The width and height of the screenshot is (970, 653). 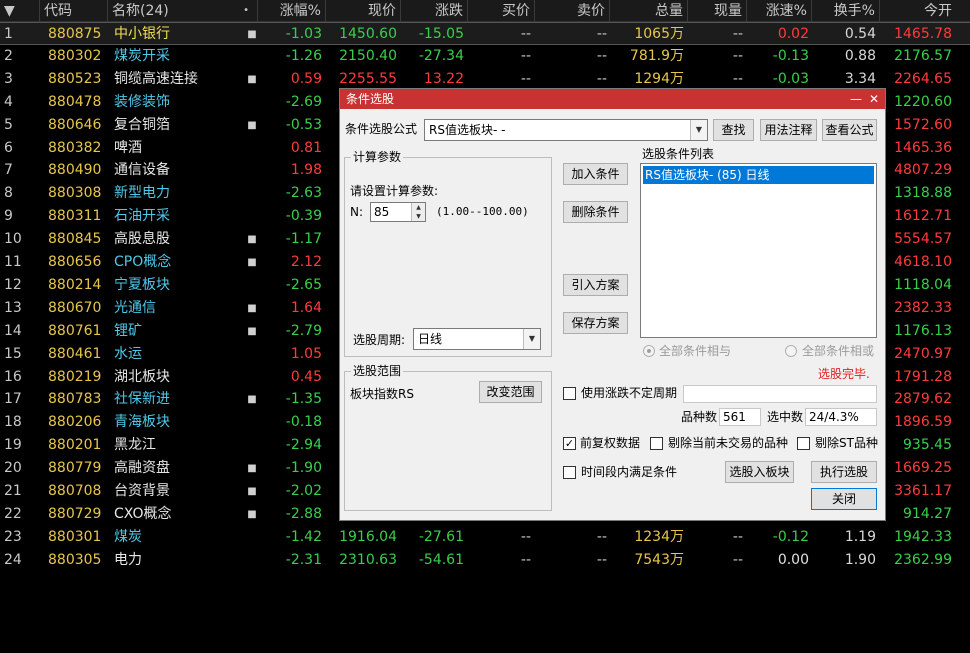 What do you see at coordinates (13, 262) in the screenshot?
I see `row-index: 11` at bounding box center [13, 262].